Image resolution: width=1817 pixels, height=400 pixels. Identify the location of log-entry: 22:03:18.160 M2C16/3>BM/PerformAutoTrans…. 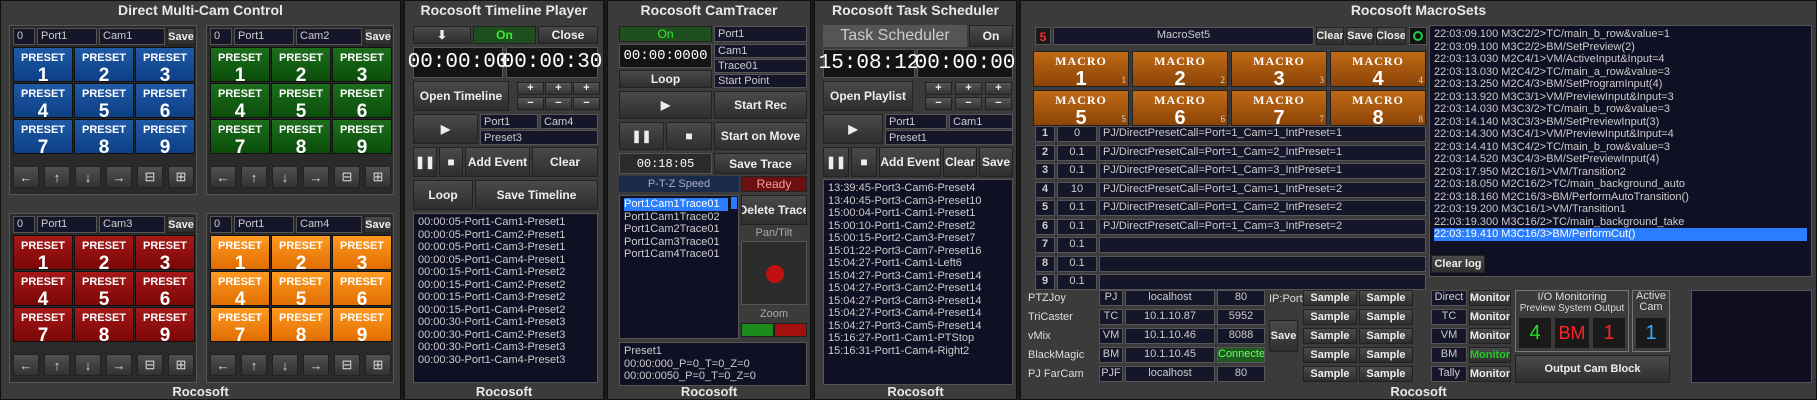
(1620, 197).